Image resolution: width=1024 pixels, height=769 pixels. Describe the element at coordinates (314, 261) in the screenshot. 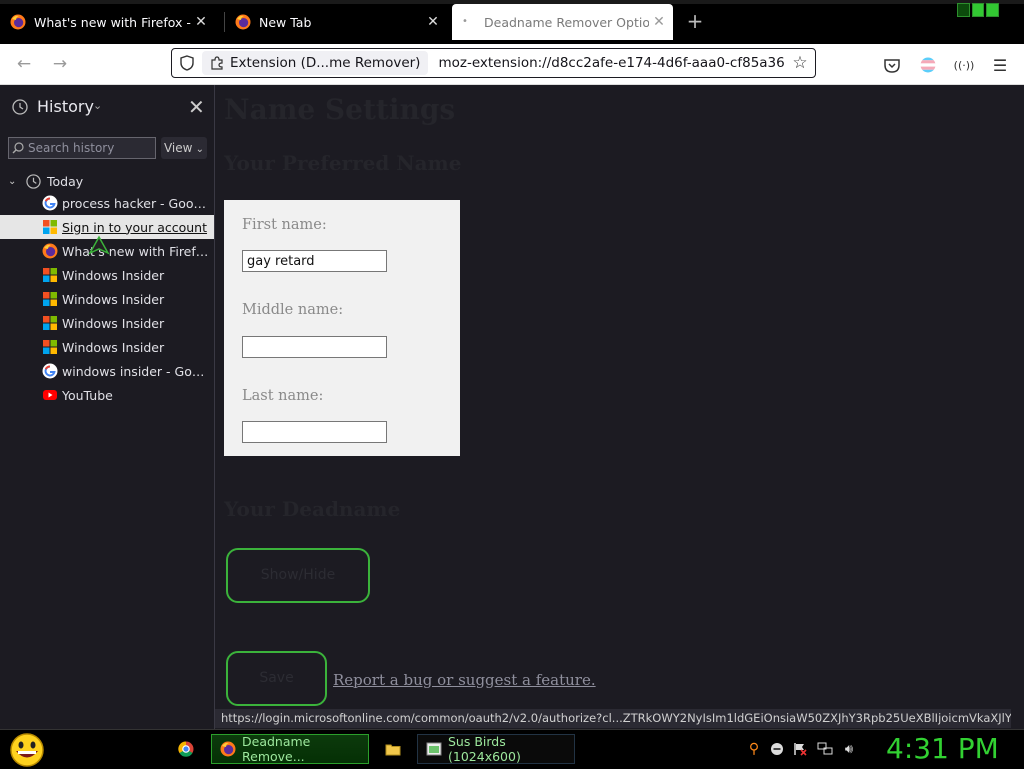

I see `first-name-field` at that location.